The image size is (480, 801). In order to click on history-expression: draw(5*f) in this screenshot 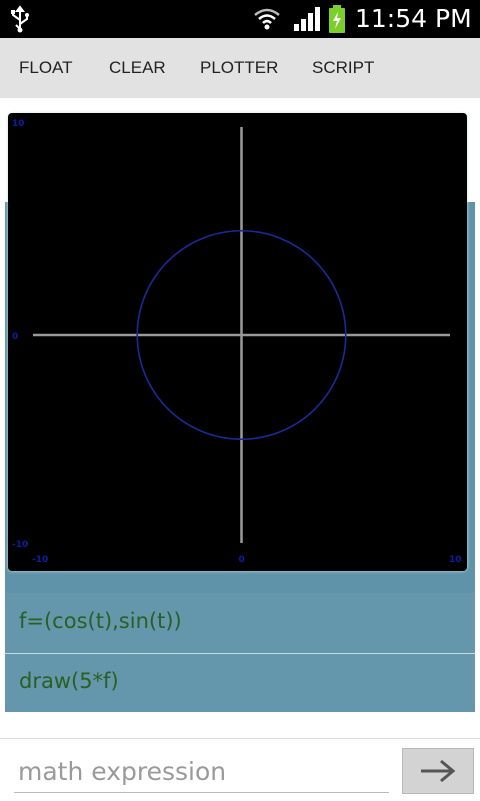, I will do `click(69, 681)`.